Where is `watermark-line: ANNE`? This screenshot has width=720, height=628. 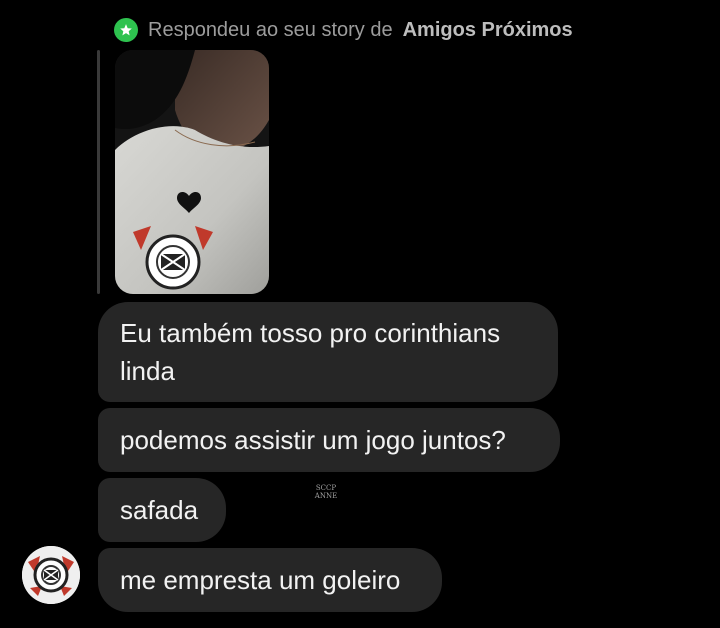
watermark-line: ANNE is located at coordinates (326, 496).